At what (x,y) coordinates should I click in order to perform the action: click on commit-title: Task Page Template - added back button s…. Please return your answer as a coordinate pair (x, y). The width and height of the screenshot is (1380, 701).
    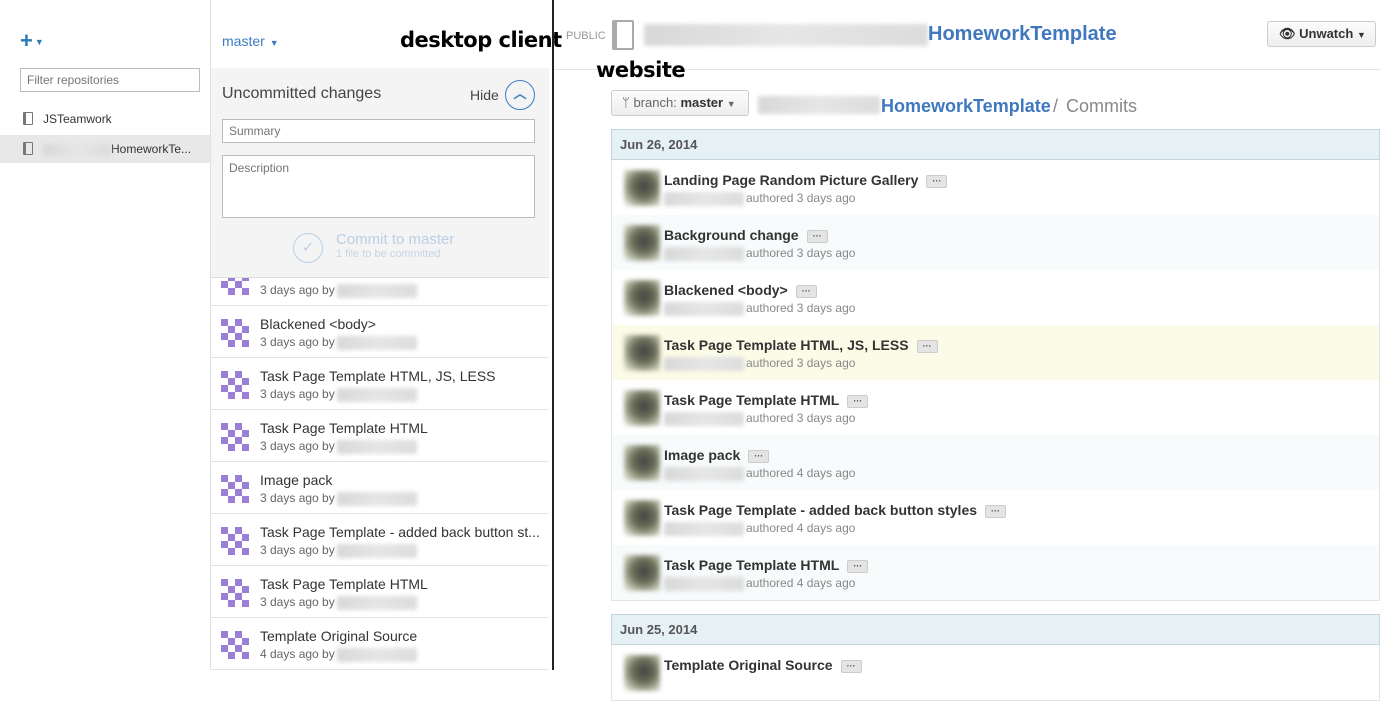
    Looking at the image, I should click on (835, 510).